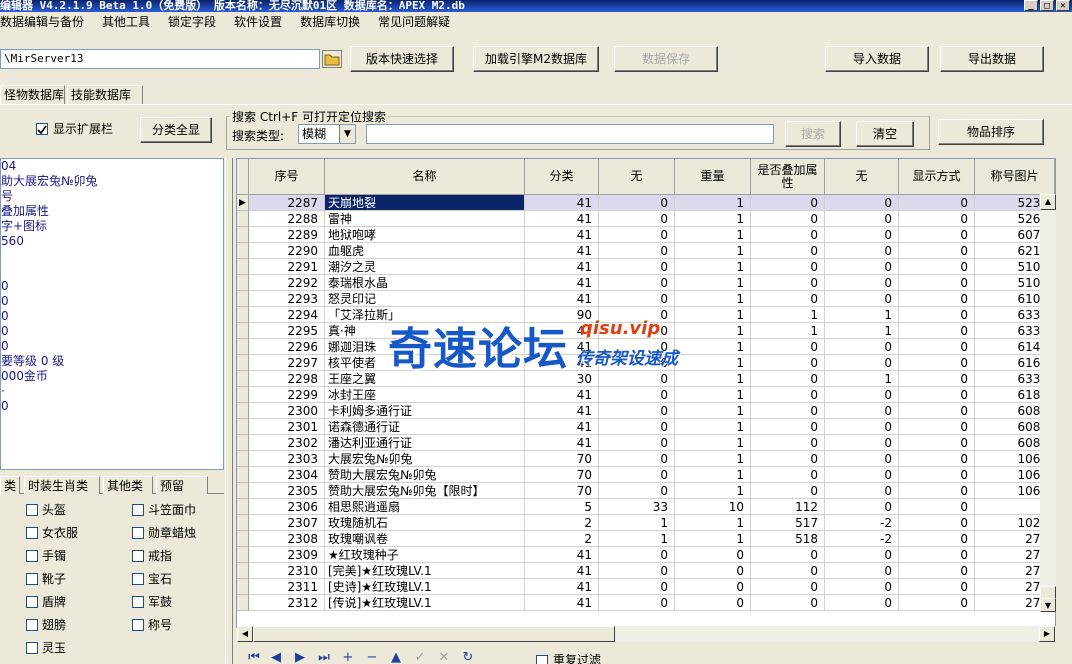 The image size is (1072, 664). What do you see at coordinates (637, 523) in the screenshot?
I see `cell-col-none-1: 1` at bounding box center [637, 523].